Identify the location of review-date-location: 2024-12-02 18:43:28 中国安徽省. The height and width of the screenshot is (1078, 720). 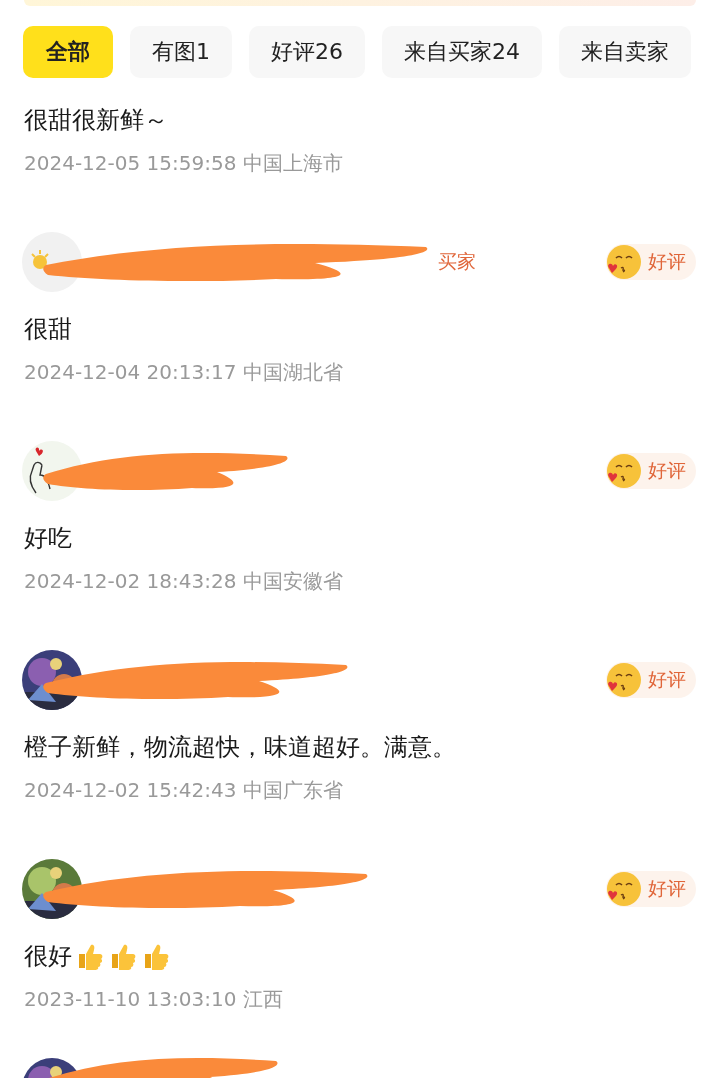
(184, 581).